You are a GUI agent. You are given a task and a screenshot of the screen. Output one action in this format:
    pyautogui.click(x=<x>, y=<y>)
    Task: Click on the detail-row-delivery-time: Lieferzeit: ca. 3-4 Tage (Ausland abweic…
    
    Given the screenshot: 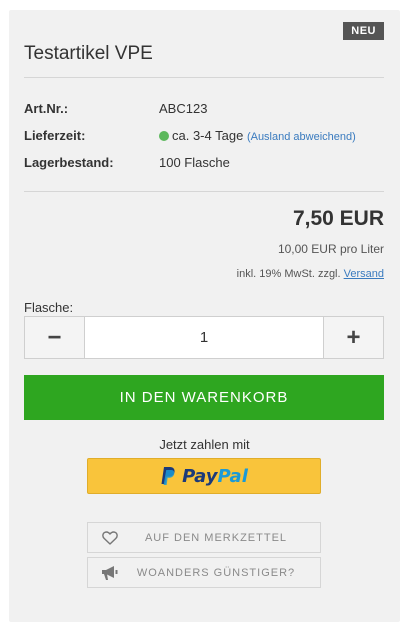 What is the action you would take?
    pyautogui.click(x=204, y=136)
    